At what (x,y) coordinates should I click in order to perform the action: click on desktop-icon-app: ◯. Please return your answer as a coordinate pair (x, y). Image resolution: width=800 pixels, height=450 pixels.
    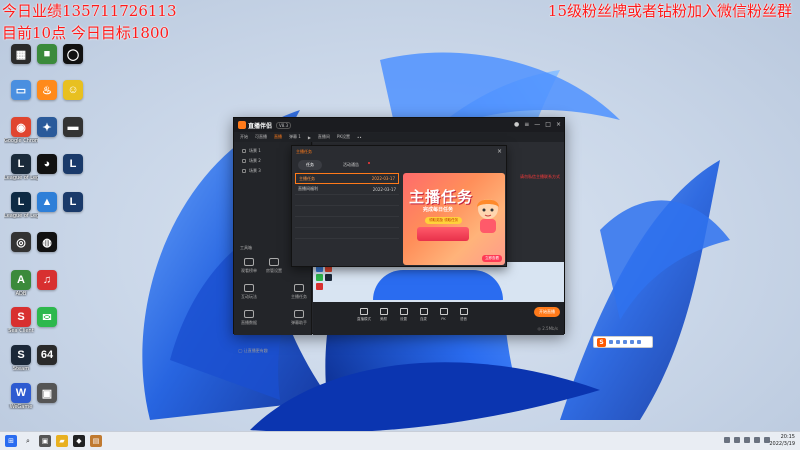
    Looking at the image, I should click on (73, 54).